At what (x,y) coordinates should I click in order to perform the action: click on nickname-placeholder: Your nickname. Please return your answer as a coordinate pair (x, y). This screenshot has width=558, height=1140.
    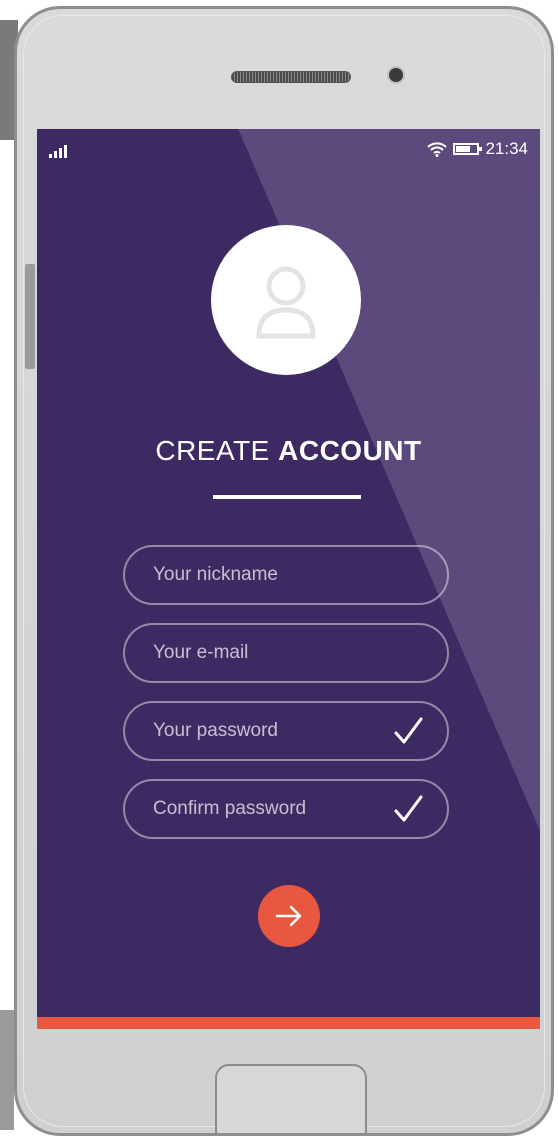
    Looking at the image, I should click on (215, 574).